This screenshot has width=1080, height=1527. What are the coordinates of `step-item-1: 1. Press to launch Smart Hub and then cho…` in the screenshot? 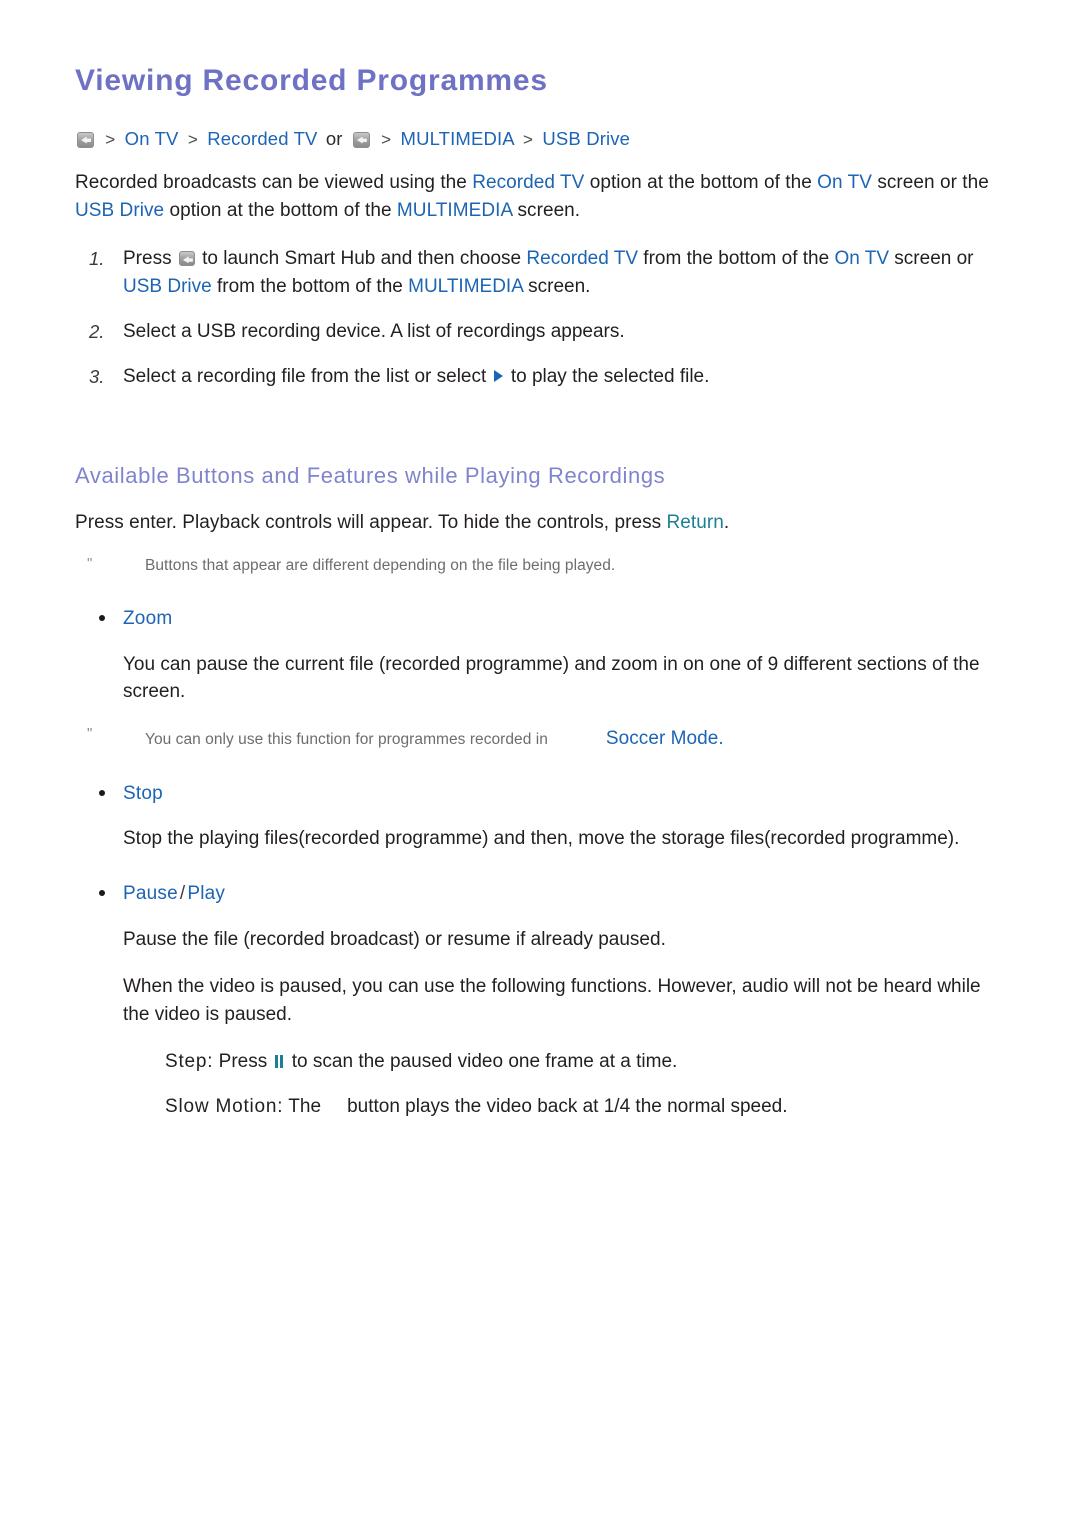 It's located at (540, 273).